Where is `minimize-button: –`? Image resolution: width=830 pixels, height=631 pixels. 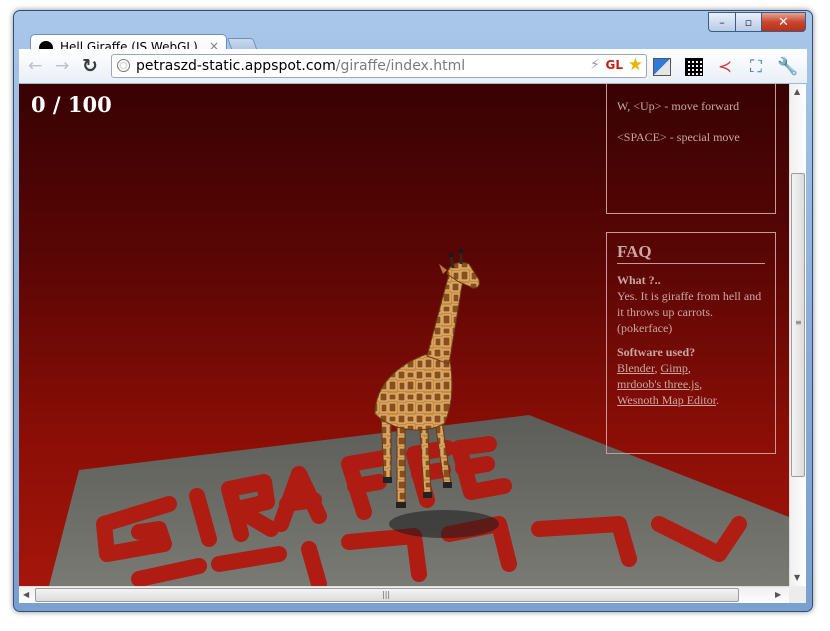
minimize-button: – is located at coordinates (722, 22).